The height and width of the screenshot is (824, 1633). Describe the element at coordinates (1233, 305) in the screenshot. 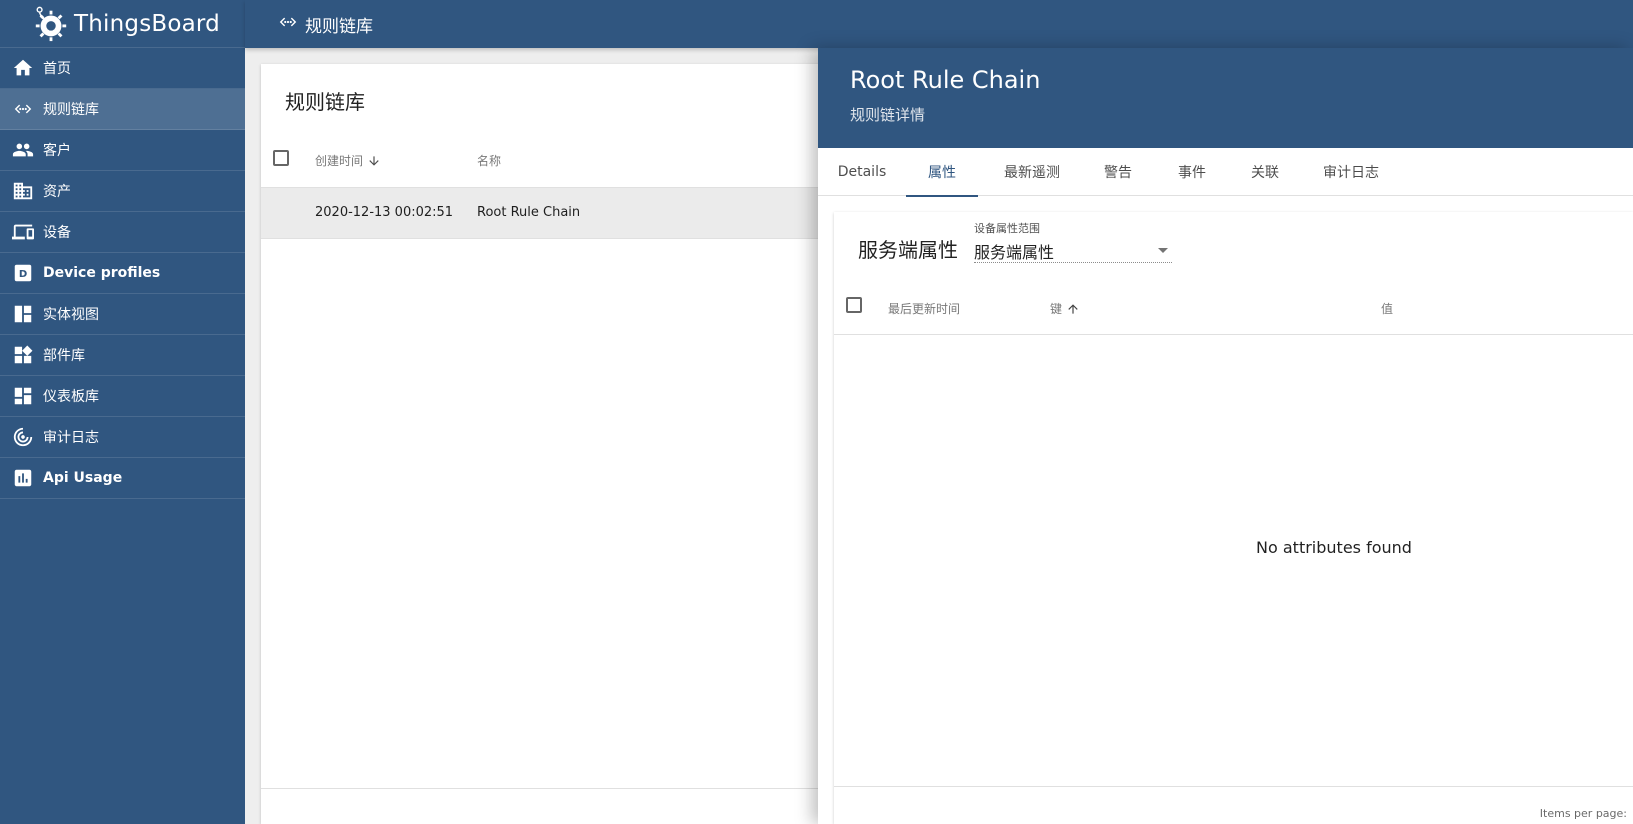

I see `attributes-table-header: 最后更新时间 键 值` at that location.